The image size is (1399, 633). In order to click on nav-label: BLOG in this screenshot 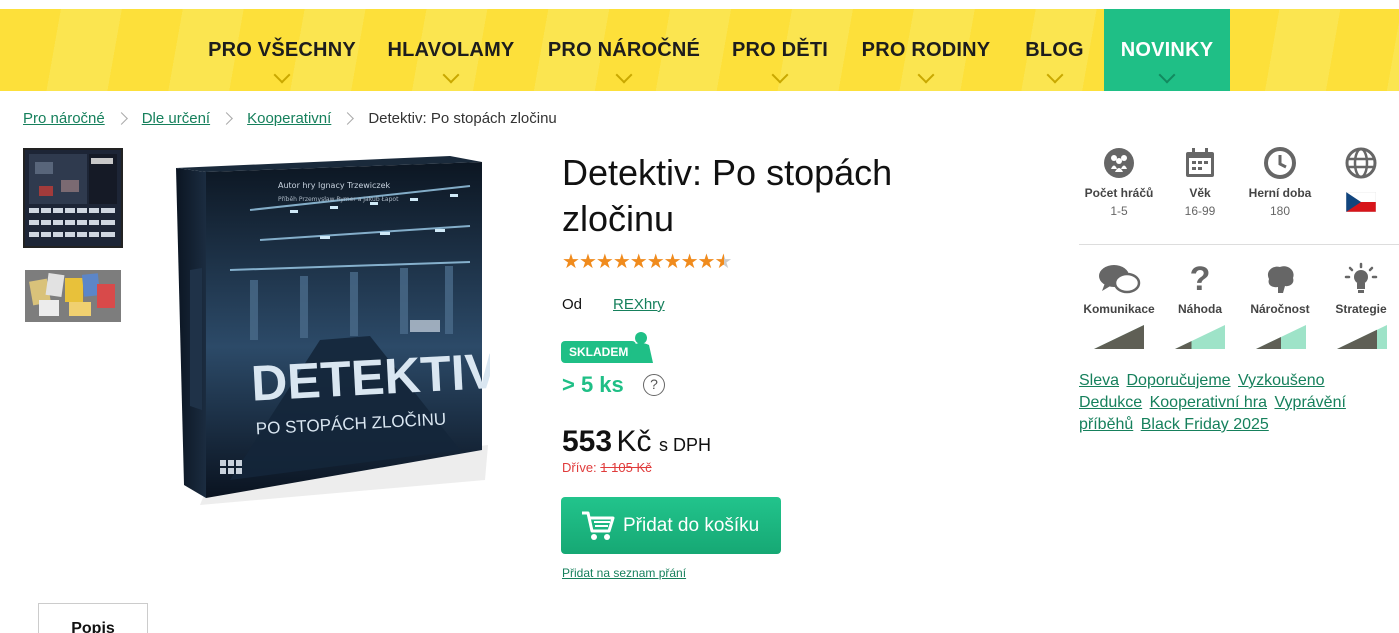, I will do `click(1054, 49)`.